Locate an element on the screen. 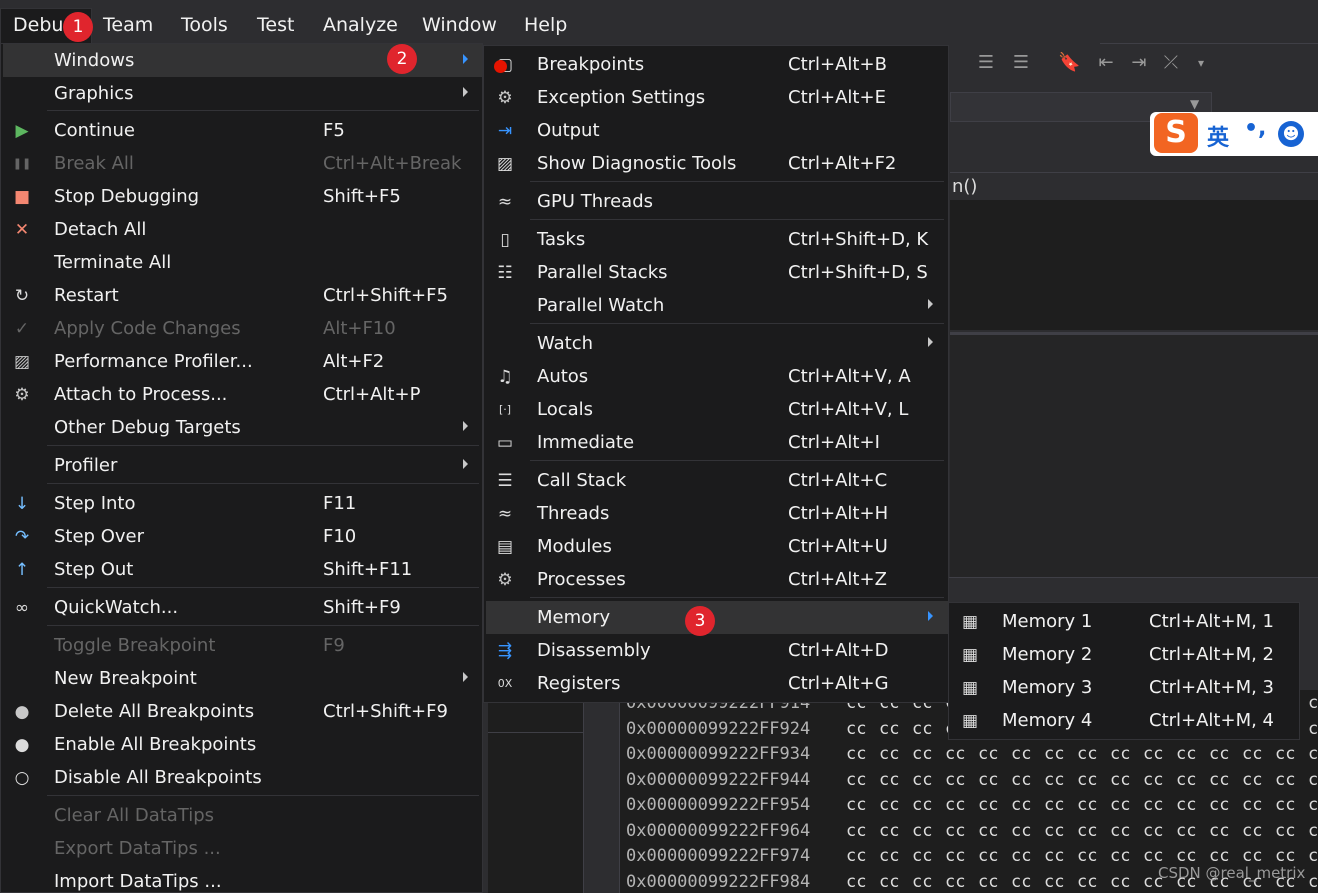 The height and width of the screenshot is (893, 1318). debug-menu-item-terminate-all: Terminate All is located at coordinates (242, 262).